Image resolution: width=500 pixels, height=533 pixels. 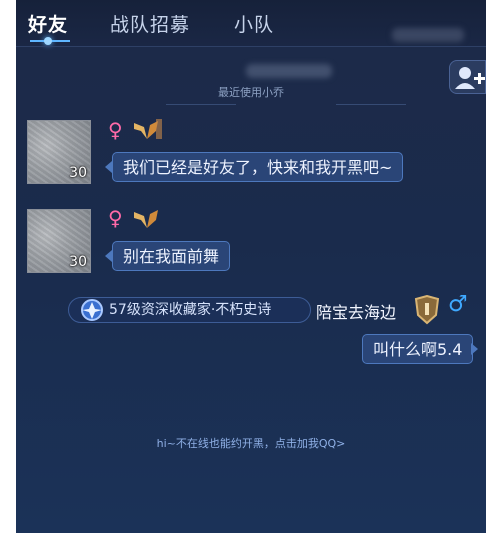 I want to click on male-icon: ♂, so click(x=458, y=304).